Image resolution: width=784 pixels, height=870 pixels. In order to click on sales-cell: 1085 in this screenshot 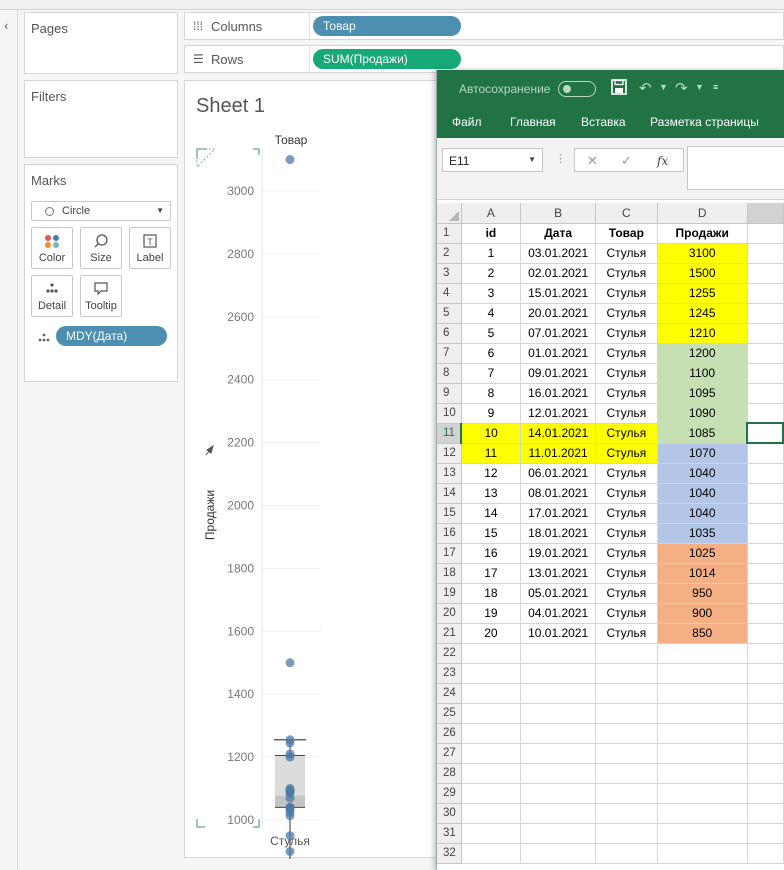, I will do `click(702, 433)`.